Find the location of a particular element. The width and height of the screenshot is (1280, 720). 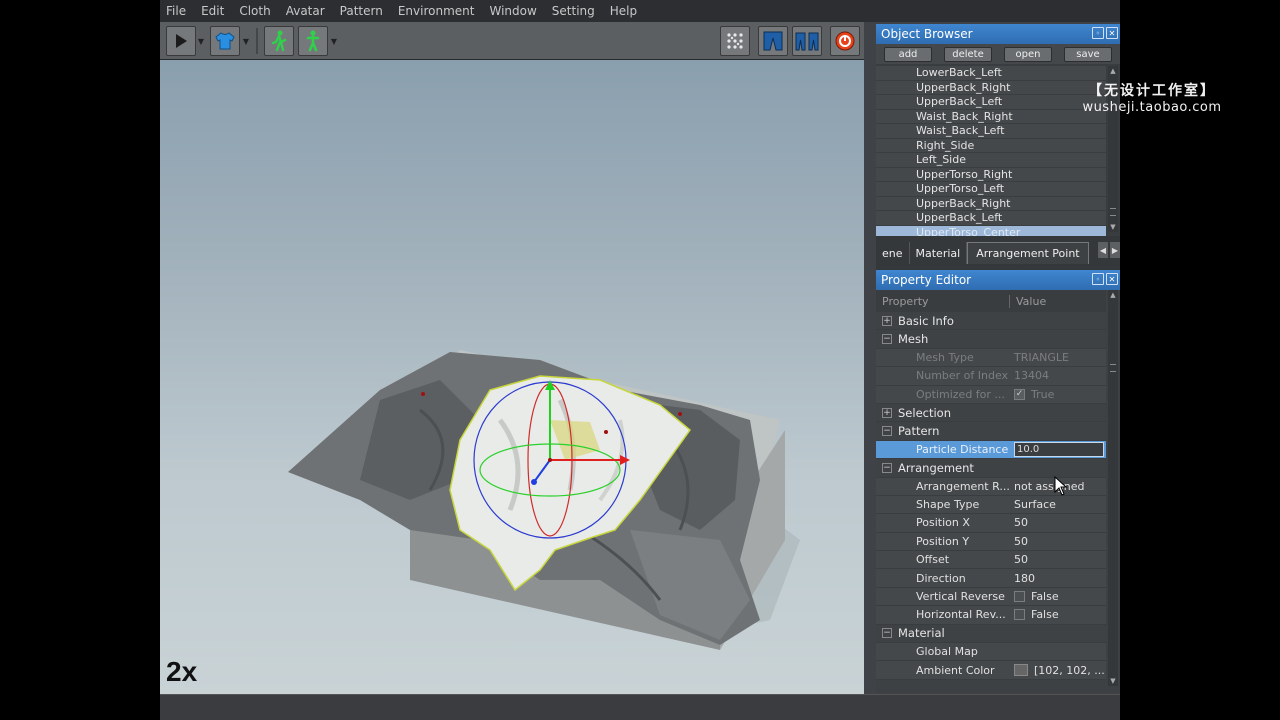

menu-file: File is located at coordinates (176, 11).